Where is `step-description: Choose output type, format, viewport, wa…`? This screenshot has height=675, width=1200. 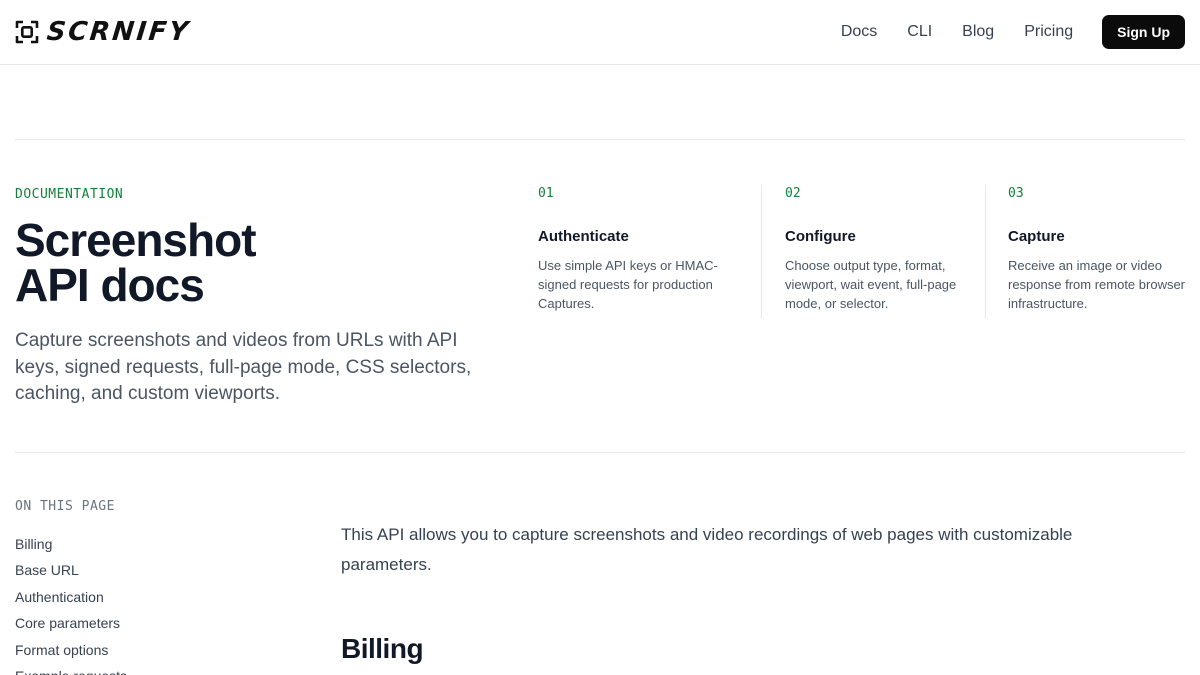
step-description: Choose output type, format, viewport, wa… is located at coordinates (871, 284).